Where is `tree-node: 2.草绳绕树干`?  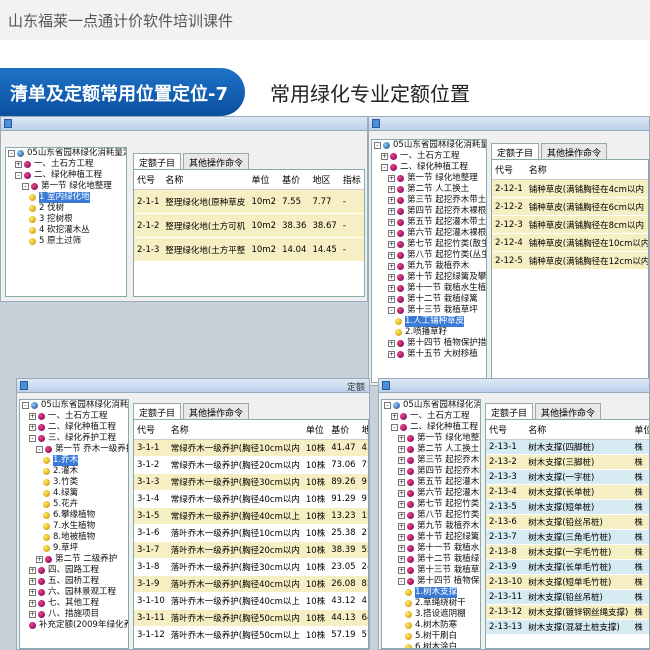
tree-node: 2.草绳绕树干 is located at coordinates (431, 603).